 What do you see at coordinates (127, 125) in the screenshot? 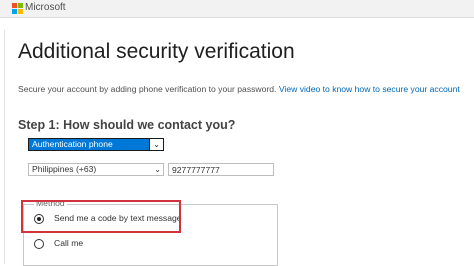
I see `step1-title: Step 1: How should we contact you?` at bounding box center [127, 125].